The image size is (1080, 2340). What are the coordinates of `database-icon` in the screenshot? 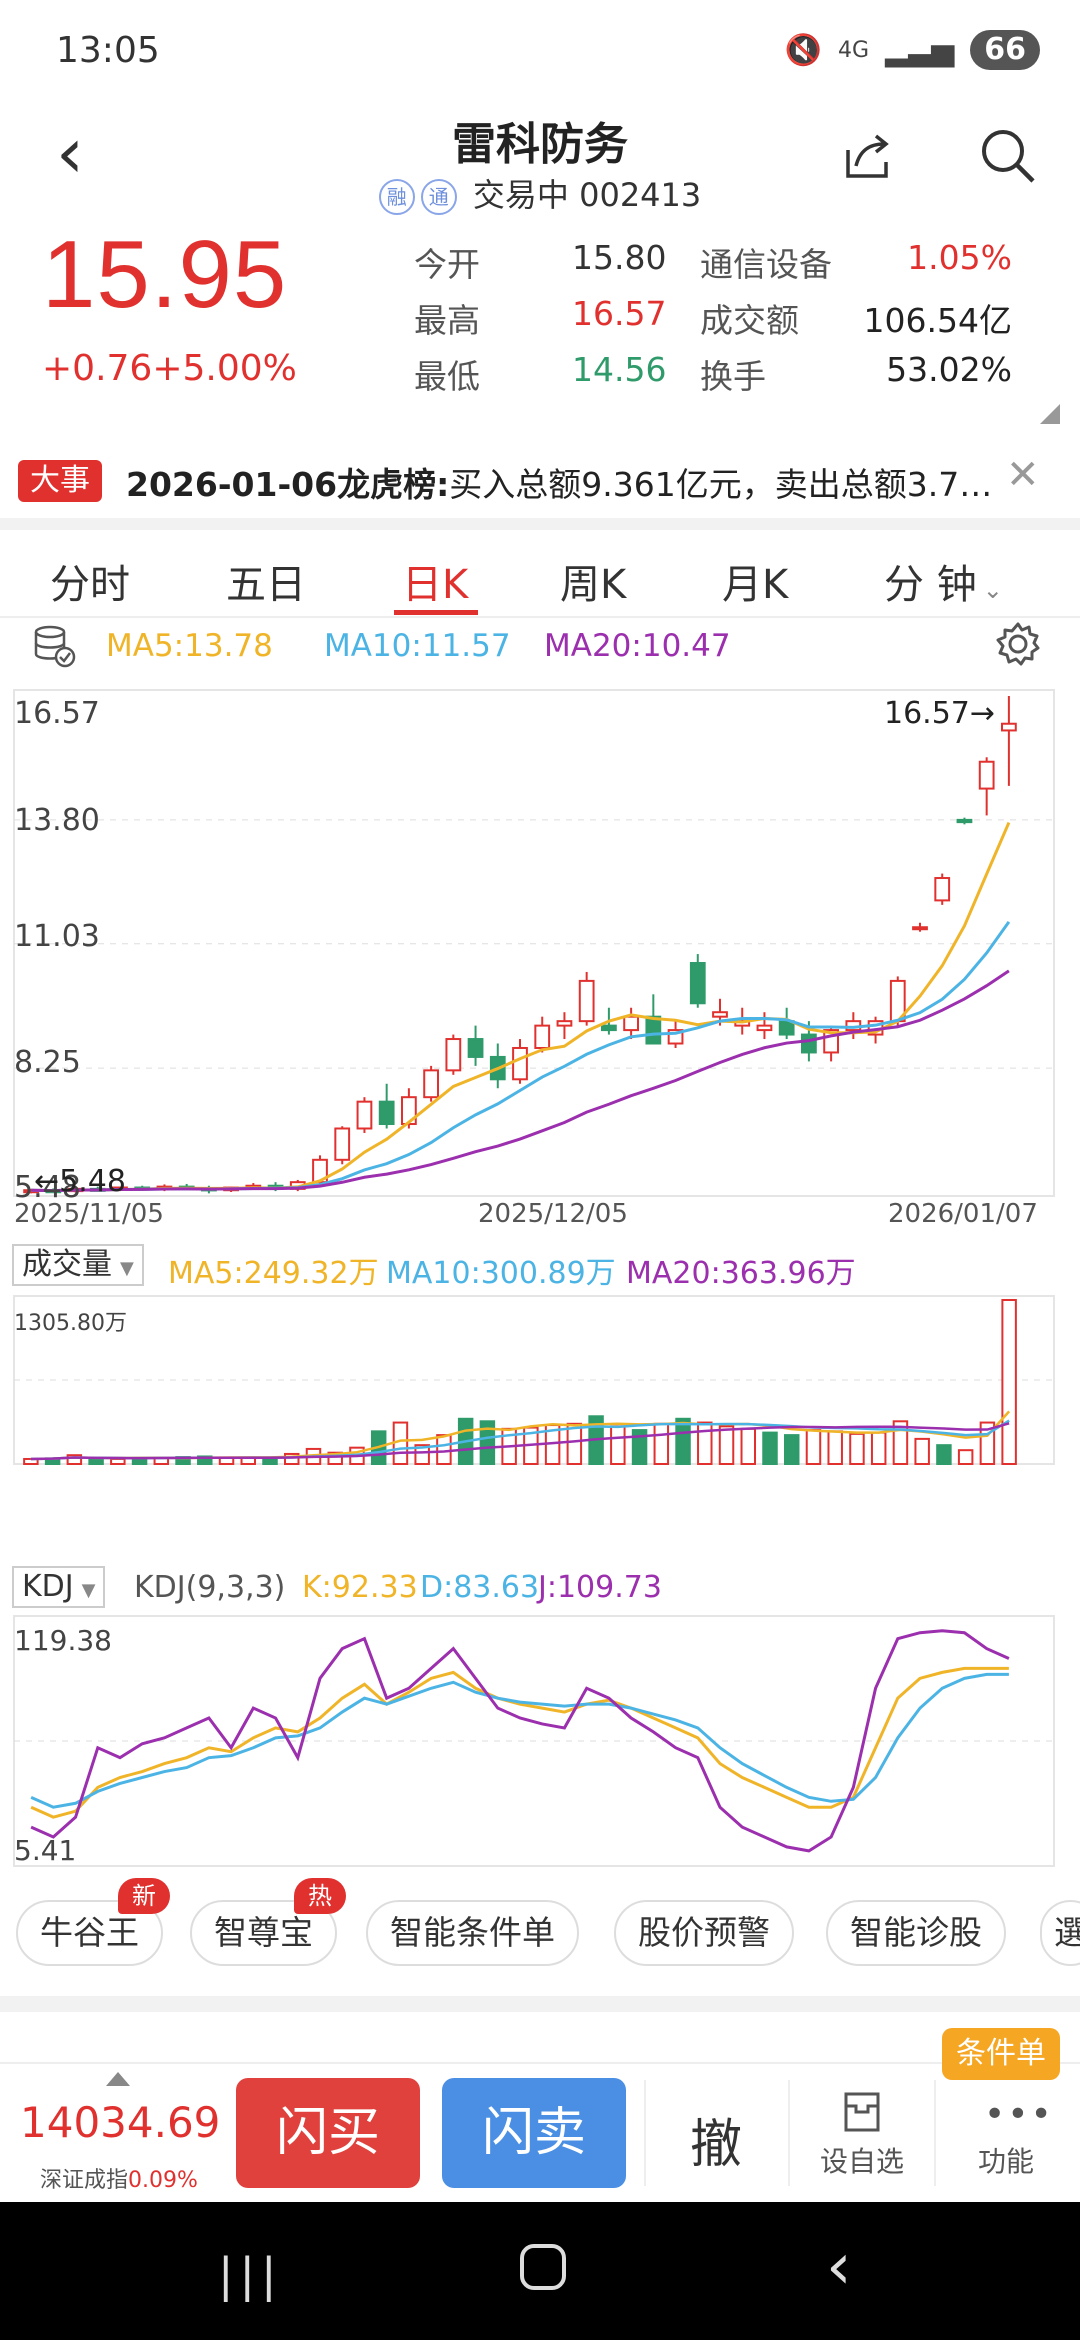 It's located at (54, 646).